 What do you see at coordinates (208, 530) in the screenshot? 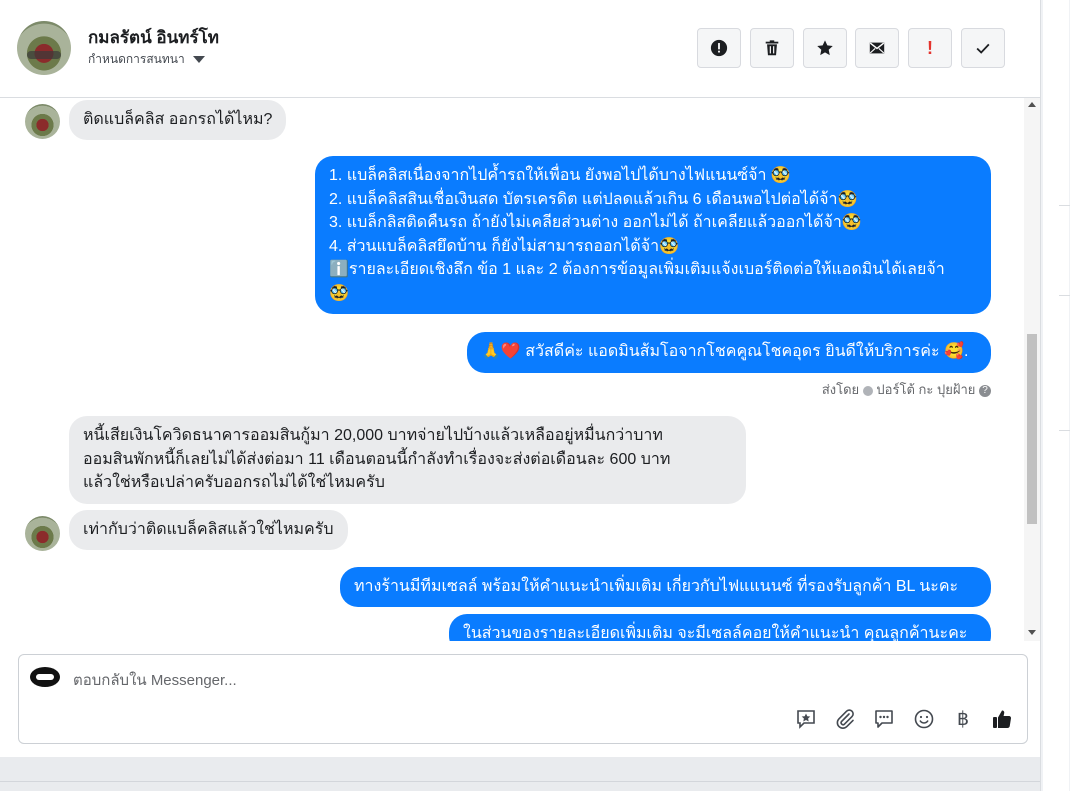
I see `message-incoming: เท่ากับว่าติดแบล็คลิสแล้วใช่ไหมครับ` at bounding box center [208, 530].